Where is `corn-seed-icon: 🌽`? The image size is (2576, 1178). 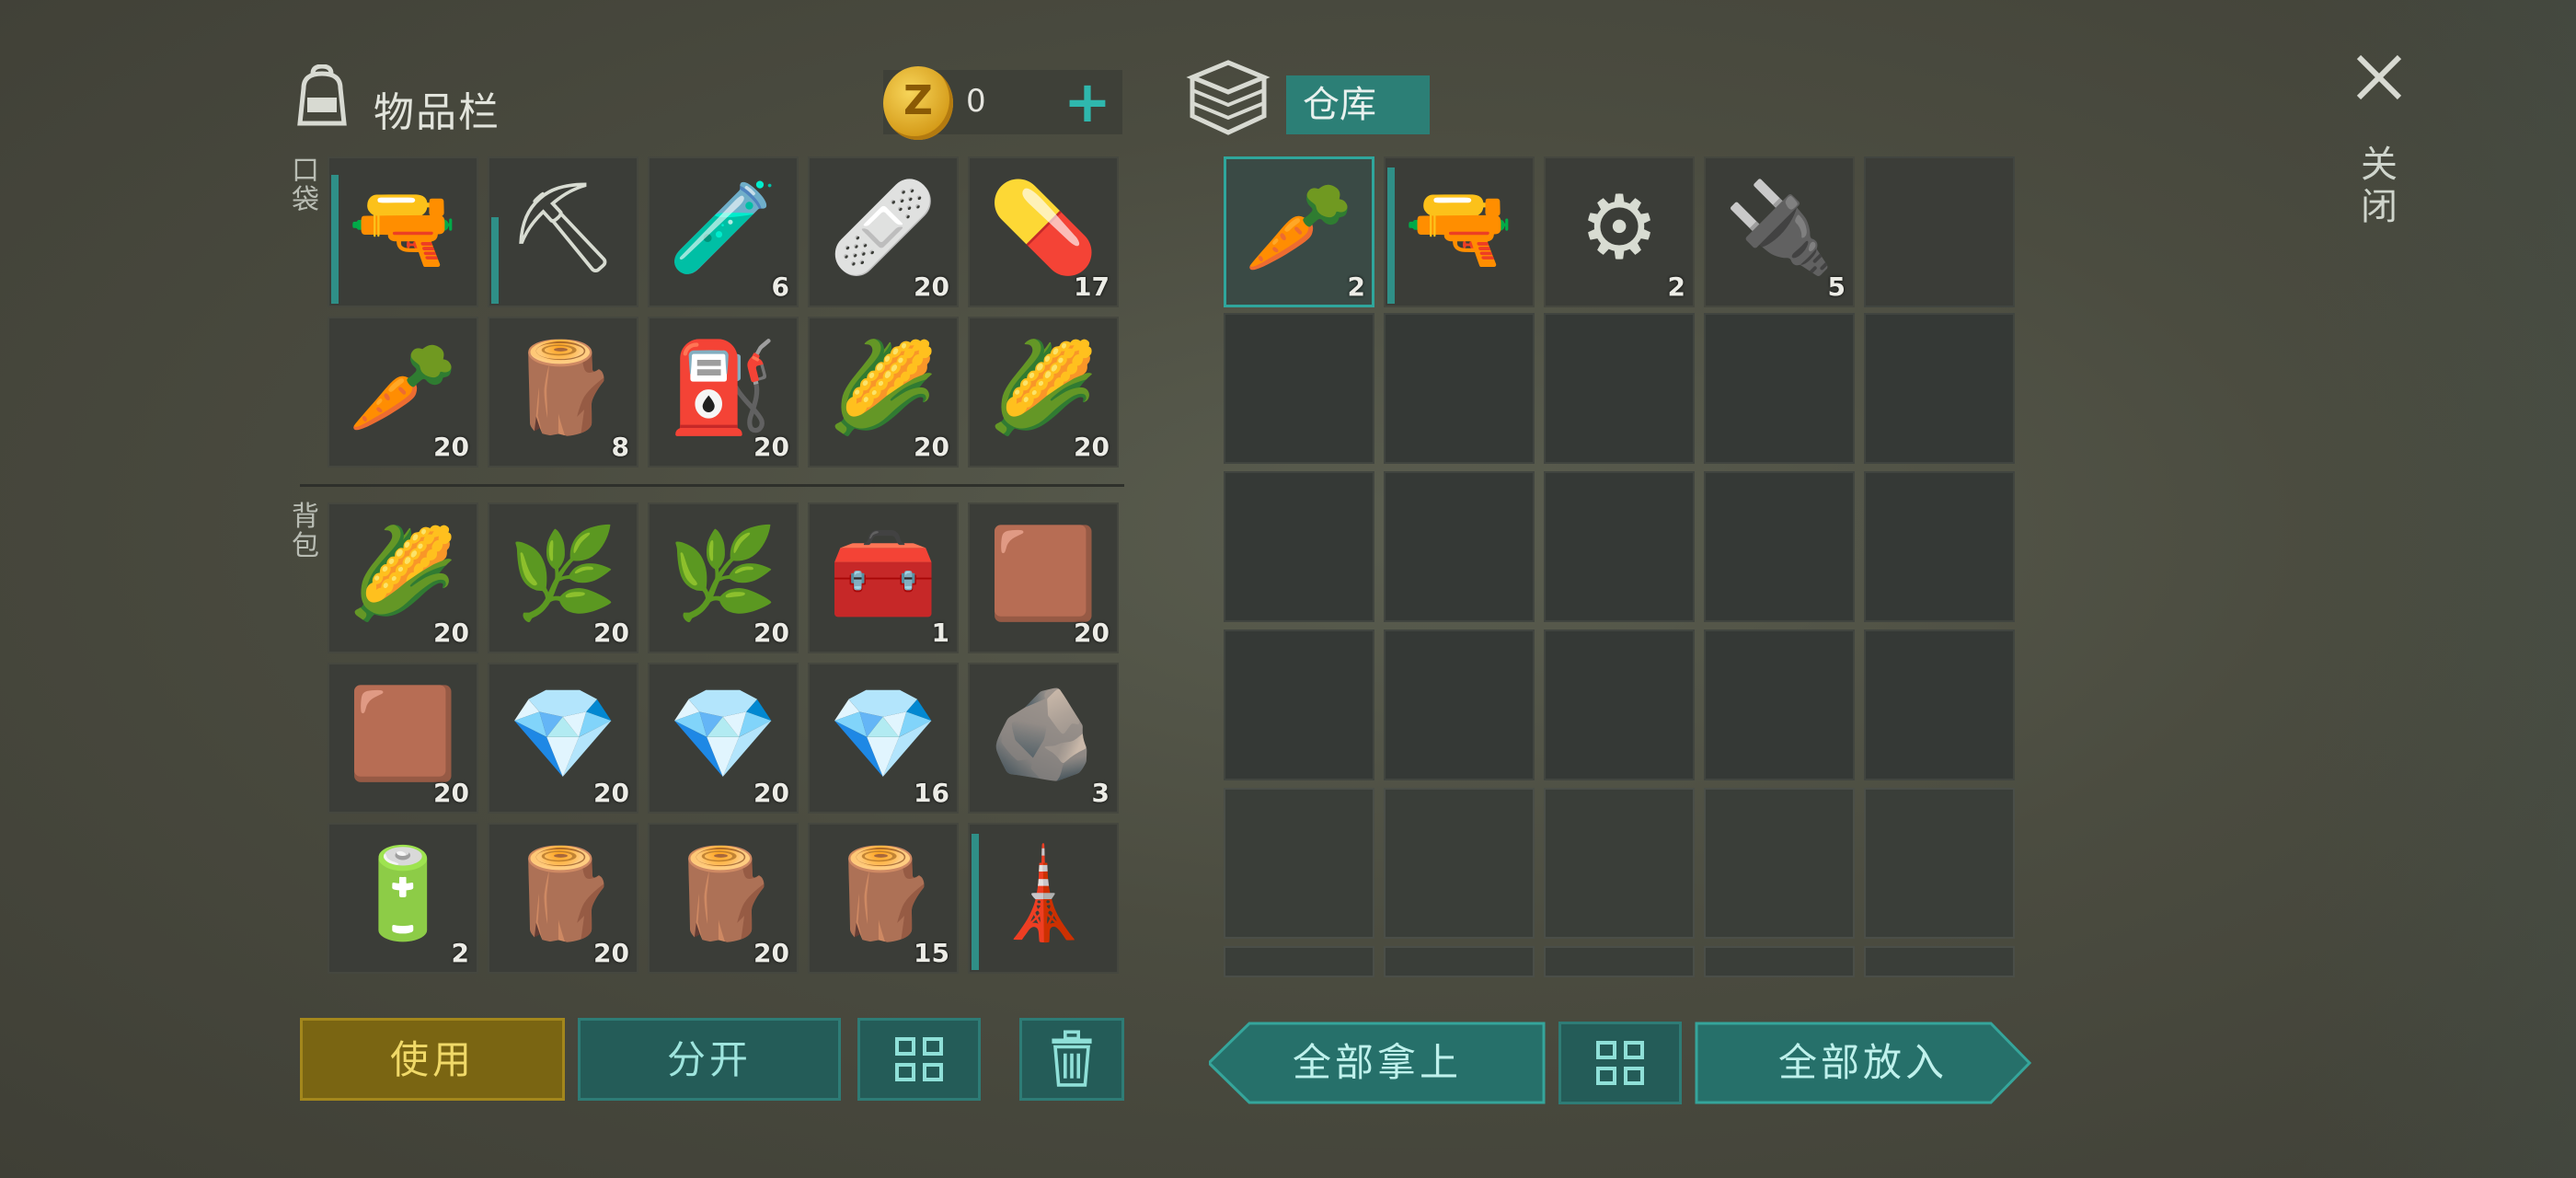 corn-seed-icon: 🌽 is located at coordinates (883, 387).